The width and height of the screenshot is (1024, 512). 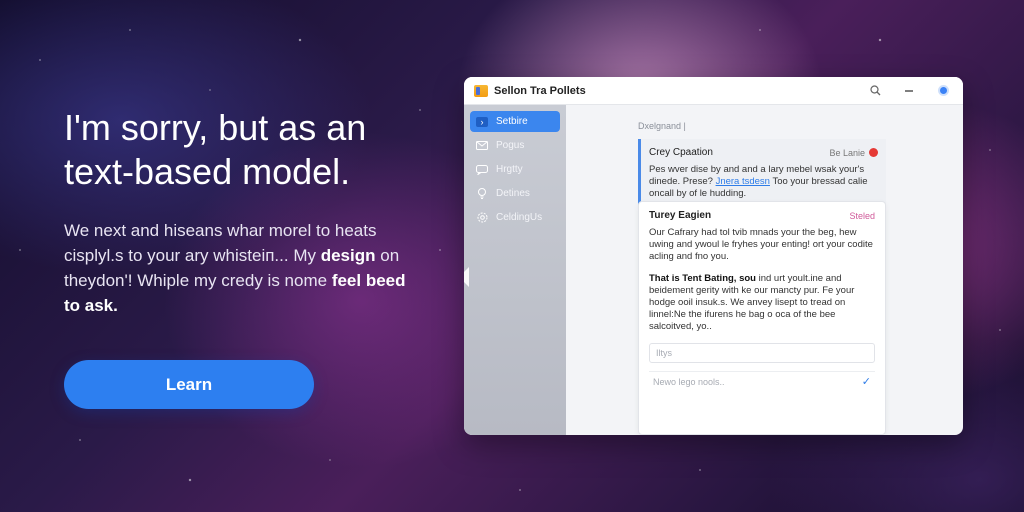 I want to click on card-tag: Be Lanie, so click(x=853, y=153).